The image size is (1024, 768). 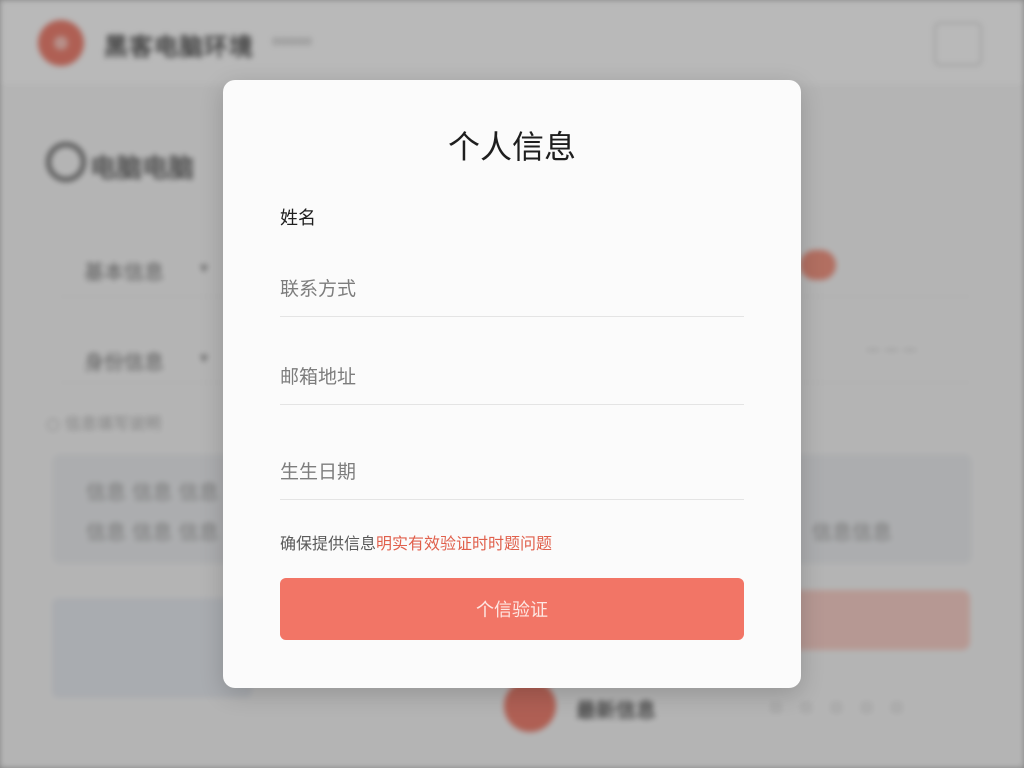 I want to click on birthdate-input, so click(x=512, y=472).